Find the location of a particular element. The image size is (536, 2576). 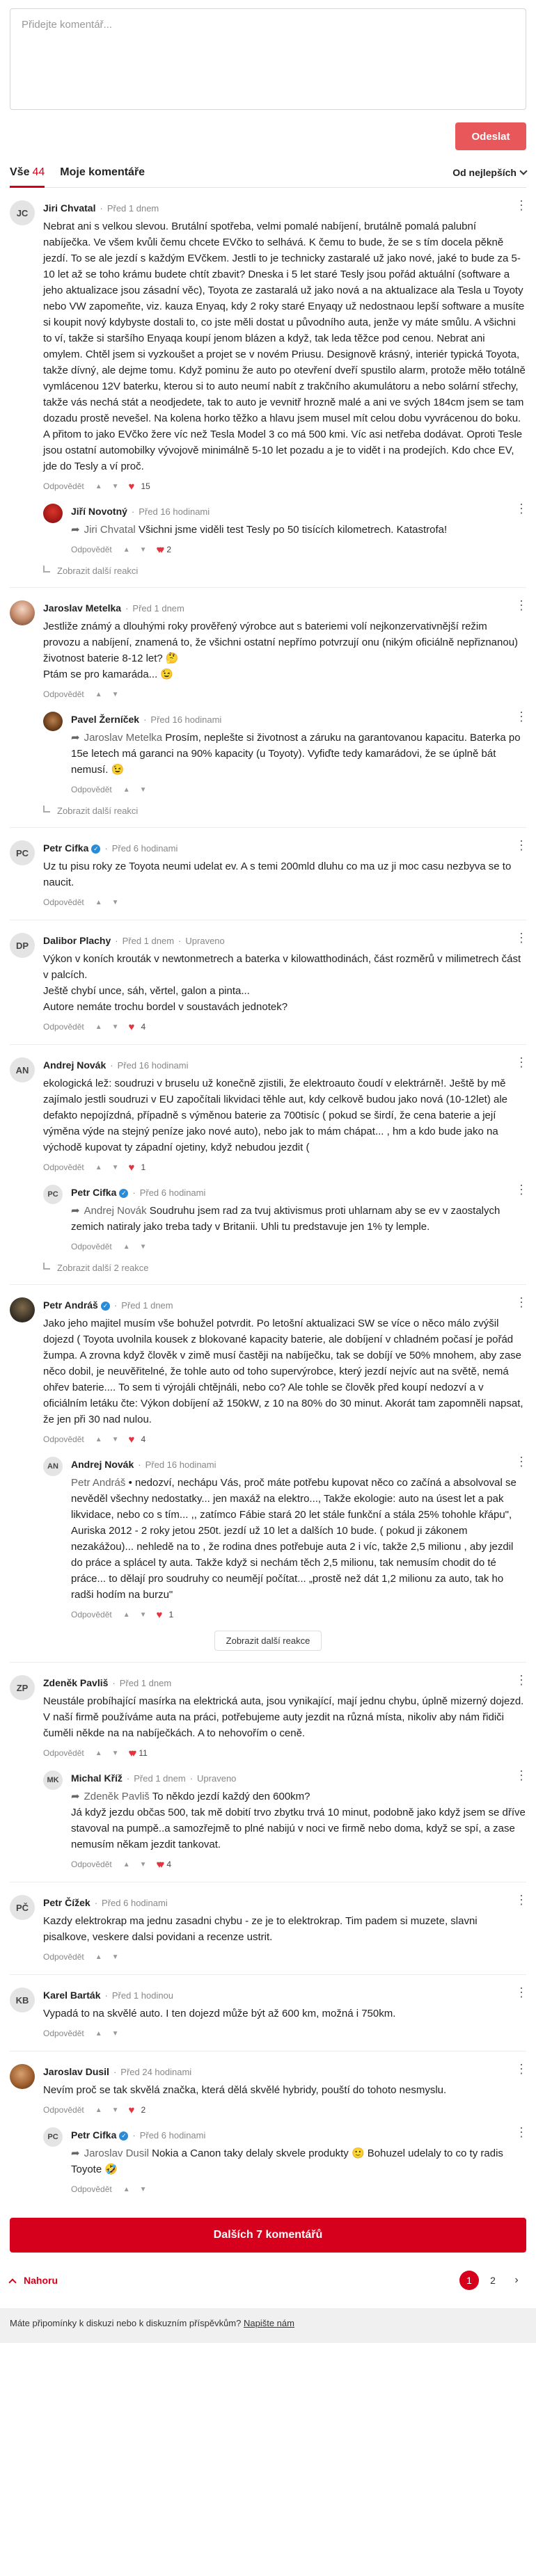

author-name: Jaroslav Dusil is located at coordinates (76, 2071).